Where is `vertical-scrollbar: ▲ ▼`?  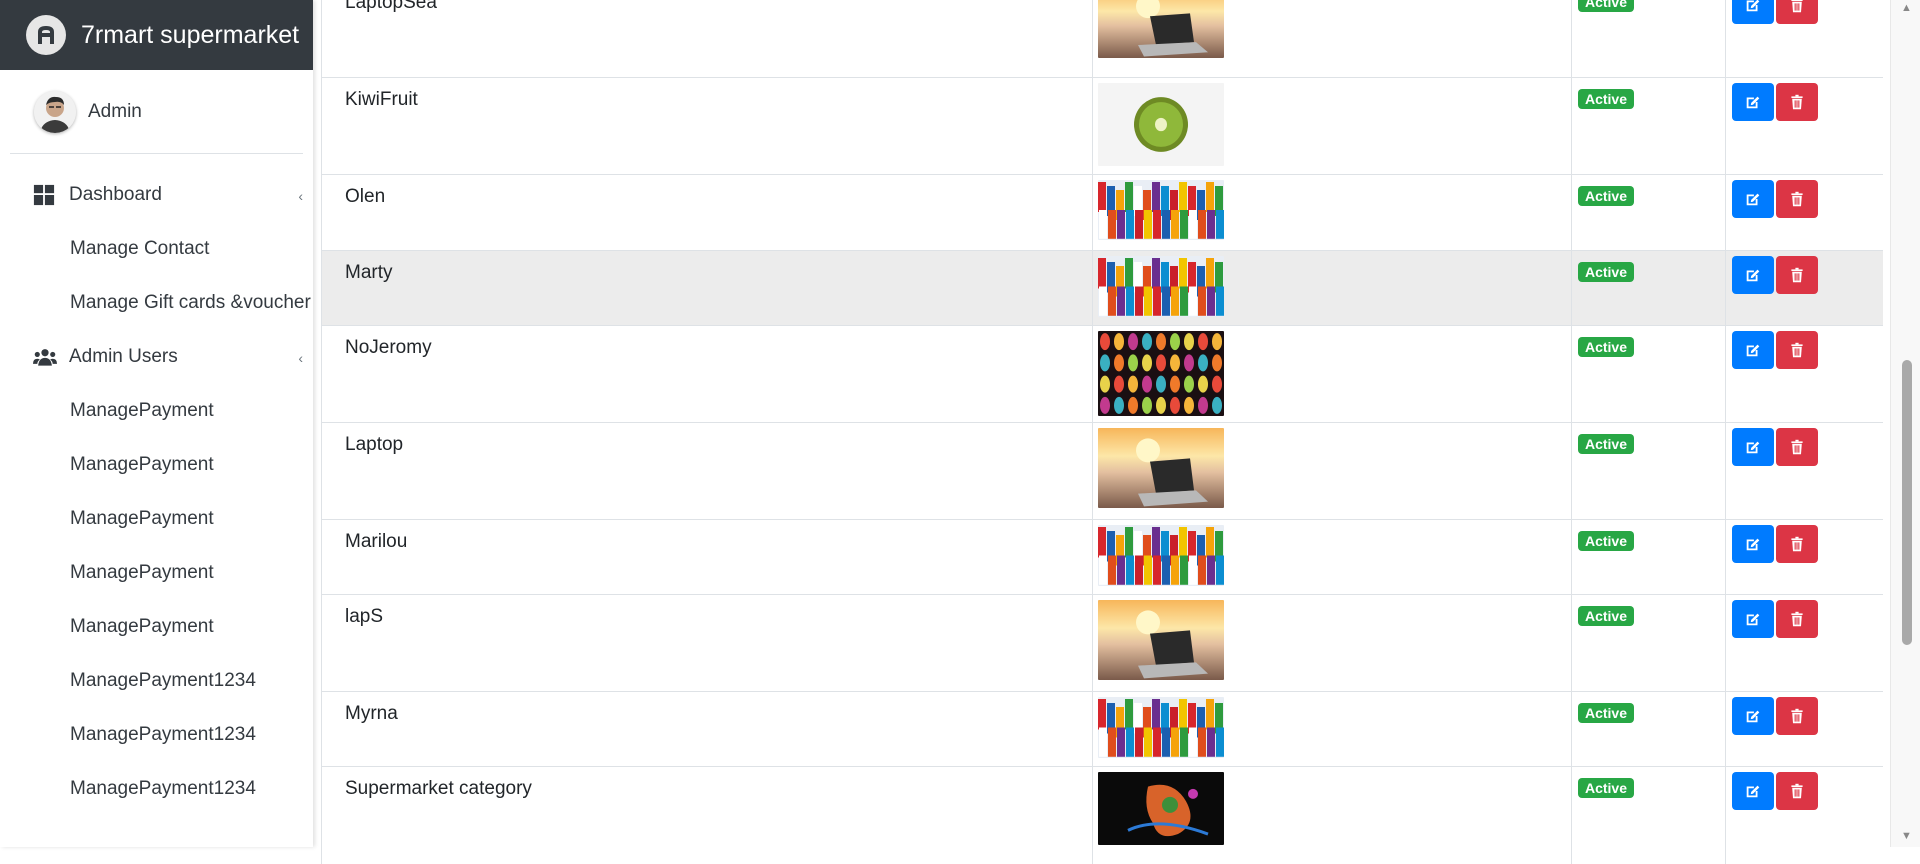 vertical-scrollbar: ▲ ▼ is located at coordinates (1905, 423).